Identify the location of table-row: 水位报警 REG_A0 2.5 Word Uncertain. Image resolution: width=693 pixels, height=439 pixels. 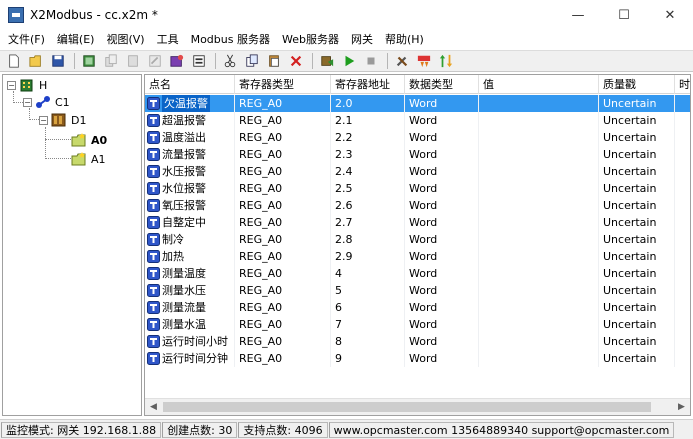
(417, 188).